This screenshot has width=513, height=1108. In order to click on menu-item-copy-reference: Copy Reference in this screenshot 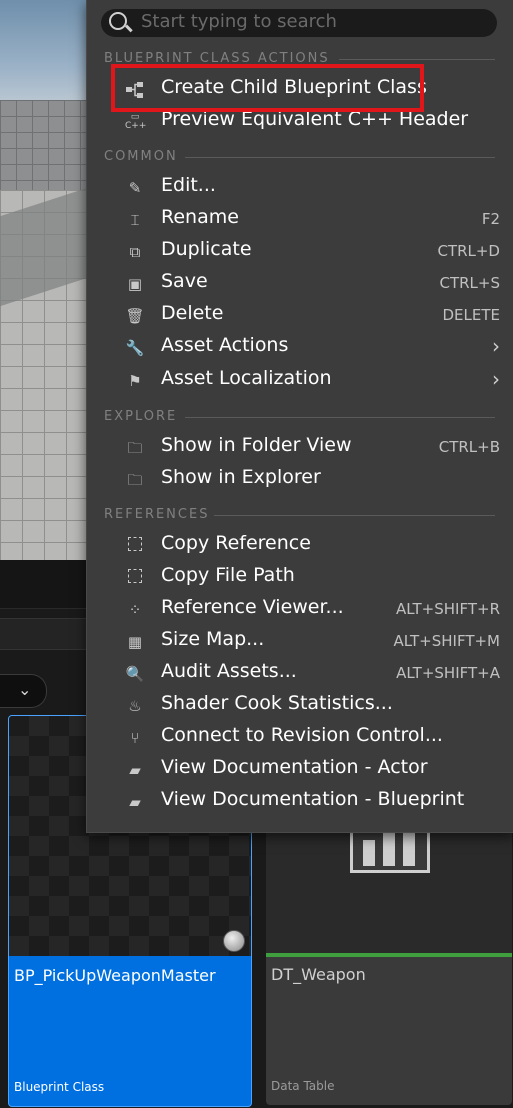, I will do `click(300, 545)`.